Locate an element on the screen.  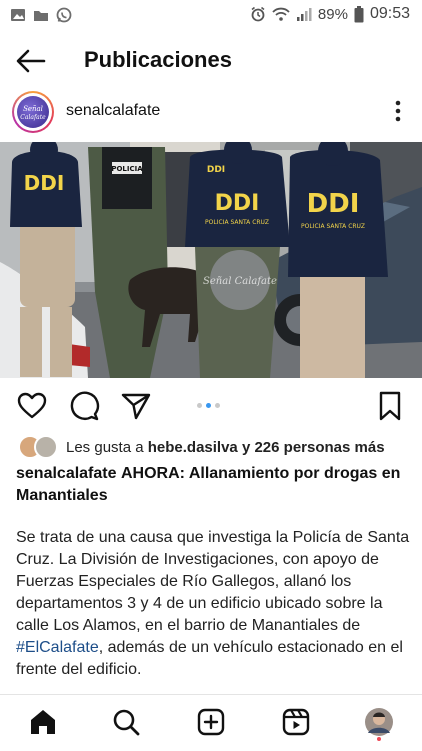
search-icon is located at coordinates (126, 722).